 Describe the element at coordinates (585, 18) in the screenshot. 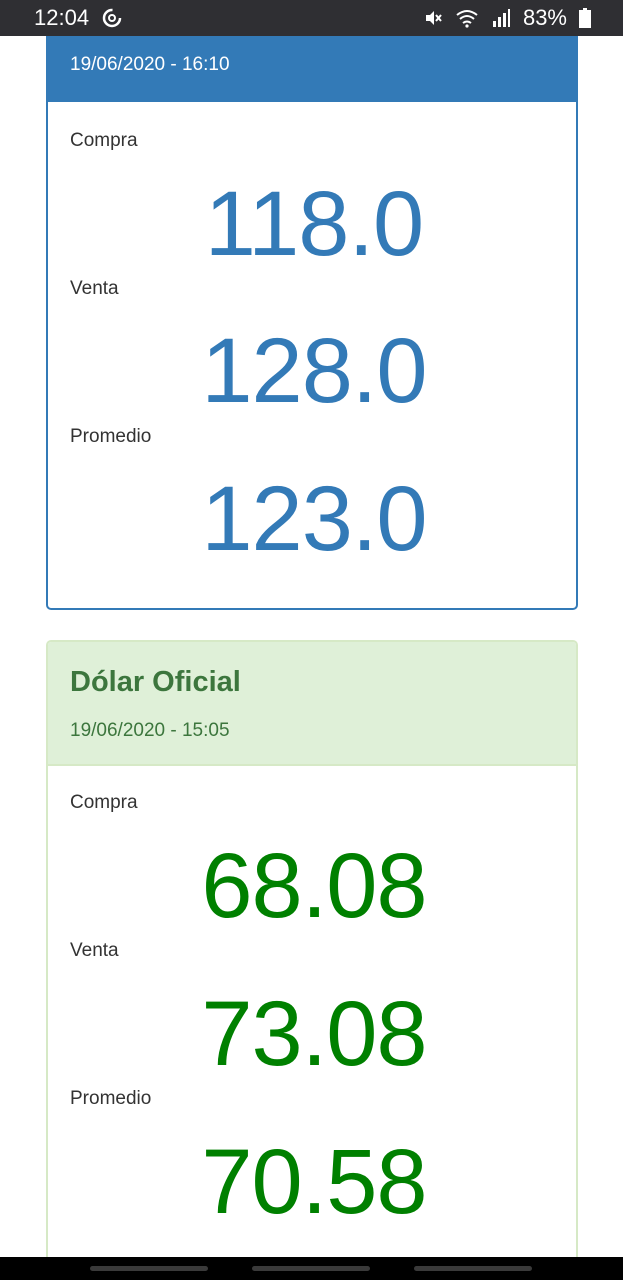

I see `battery-icon` at that location.